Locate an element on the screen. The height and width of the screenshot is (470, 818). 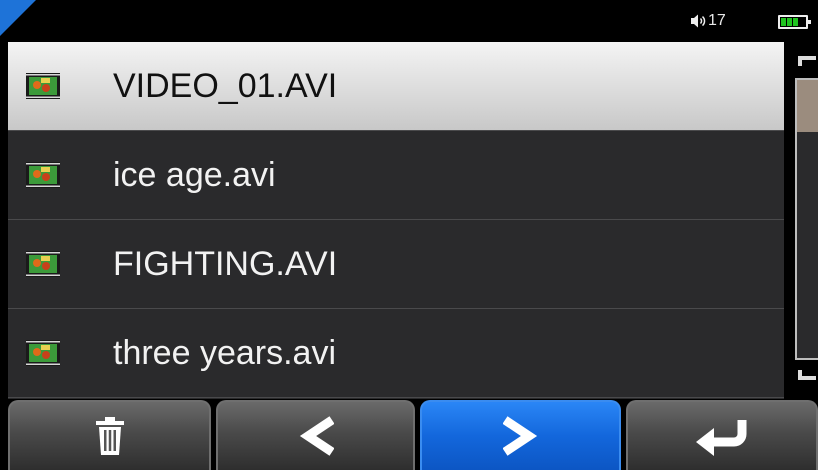
scrollbar is located at coordinates (801, 220).